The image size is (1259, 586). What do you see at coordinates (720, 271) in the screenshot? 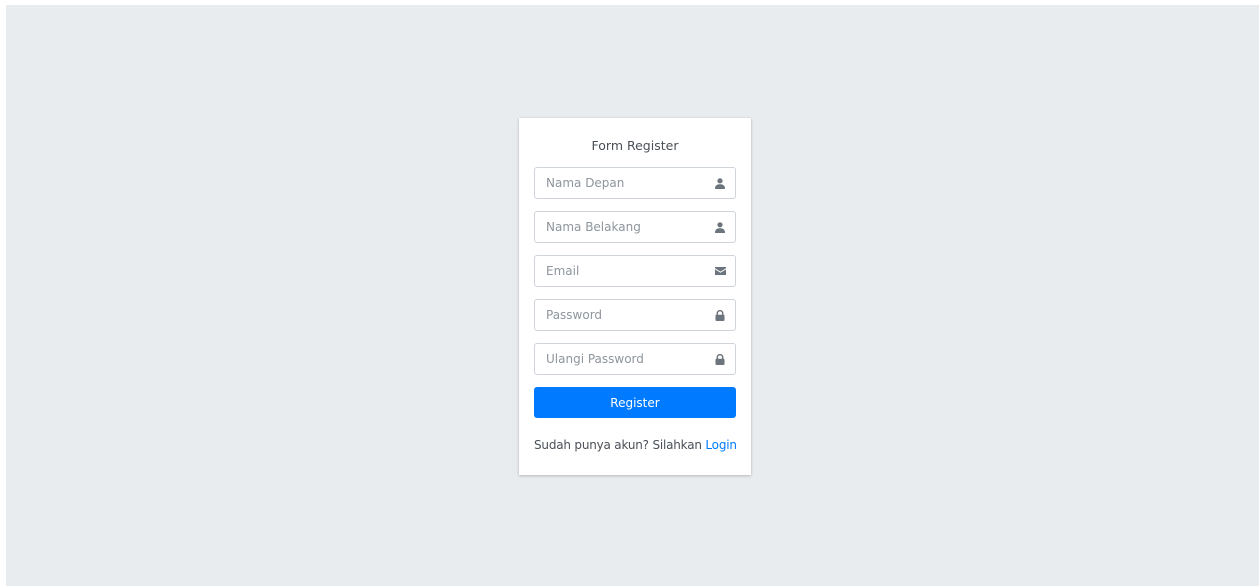
I see `envelope-icon` at bounding box center [720, 271].